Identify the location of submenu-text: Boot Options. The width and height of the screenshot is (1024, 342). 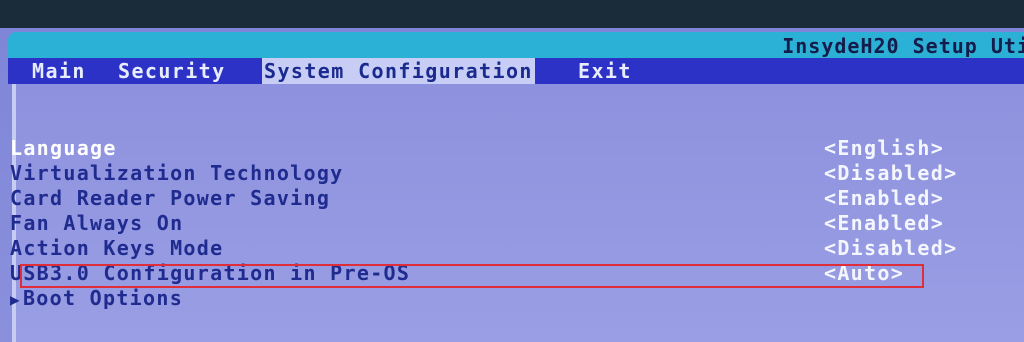
(103, 298).